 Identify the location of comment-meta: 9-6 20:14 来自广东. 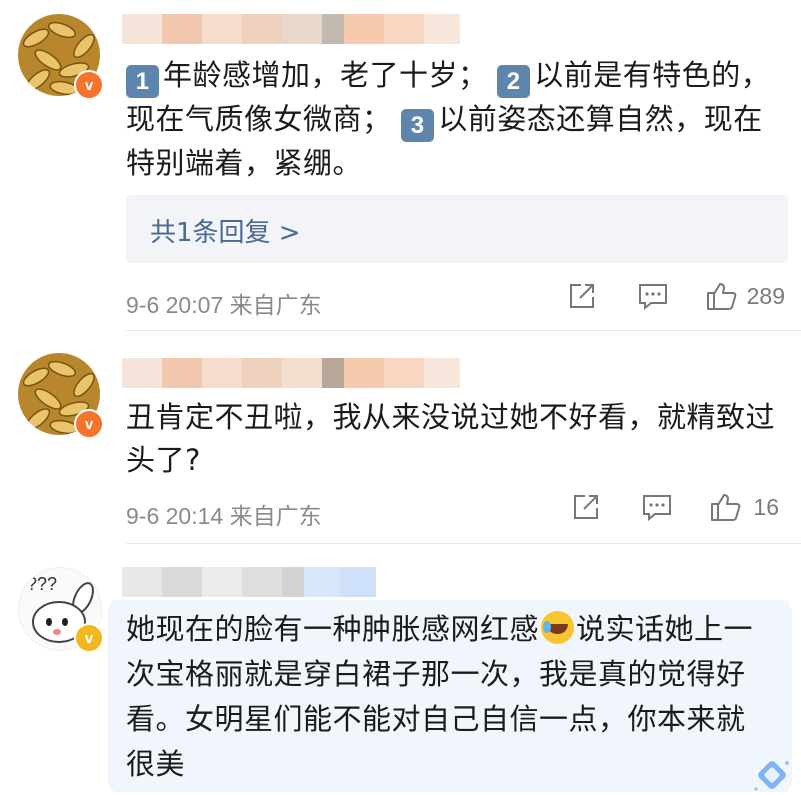
(224, 514).